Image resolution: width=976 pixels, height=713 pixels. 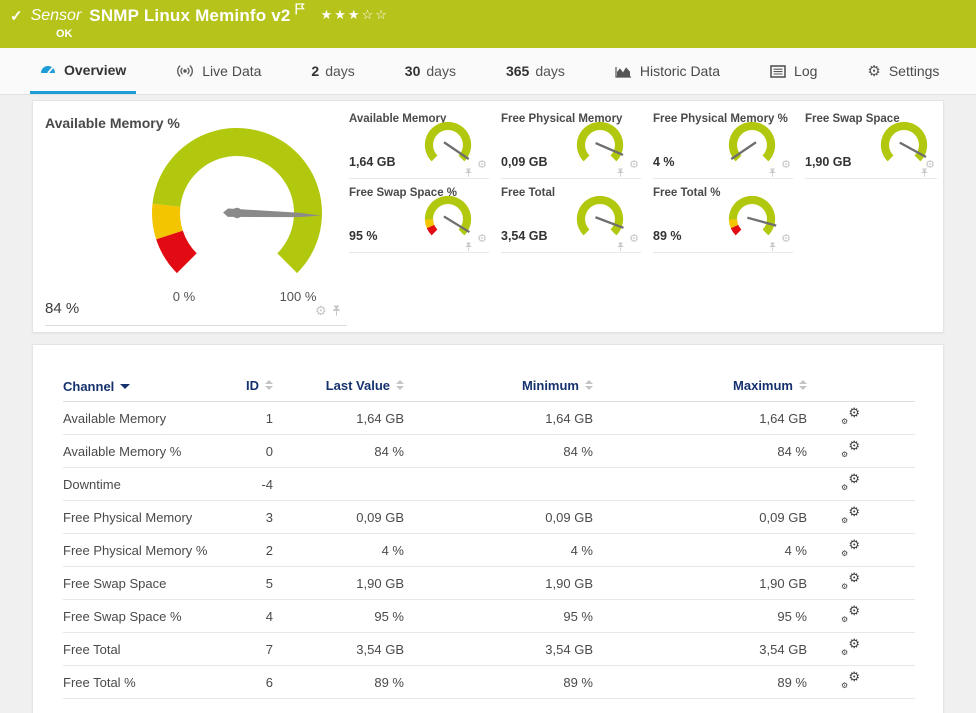 I want to click on tab-overview: Overview, so click(x=83, y=71).